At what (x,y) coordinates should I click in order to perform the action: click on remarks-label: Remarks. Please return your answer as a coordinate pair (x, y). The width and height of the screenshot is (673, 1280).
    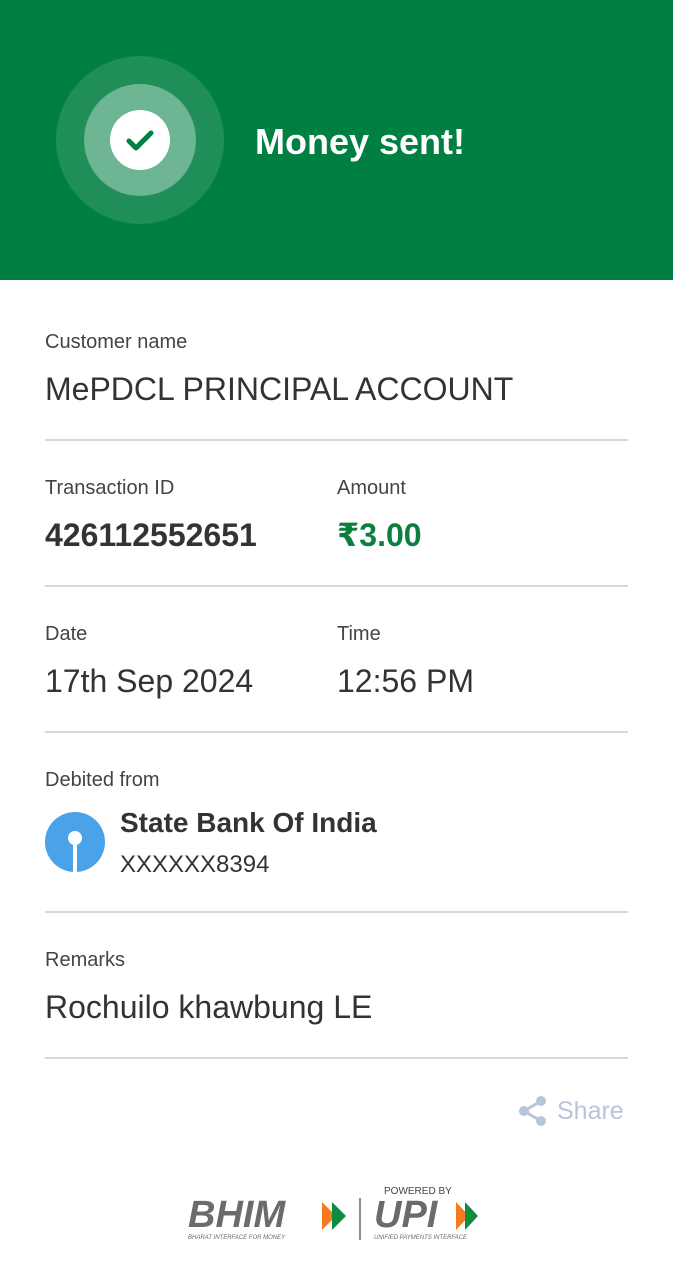
    Looking at the image, I should click on (85, 960).